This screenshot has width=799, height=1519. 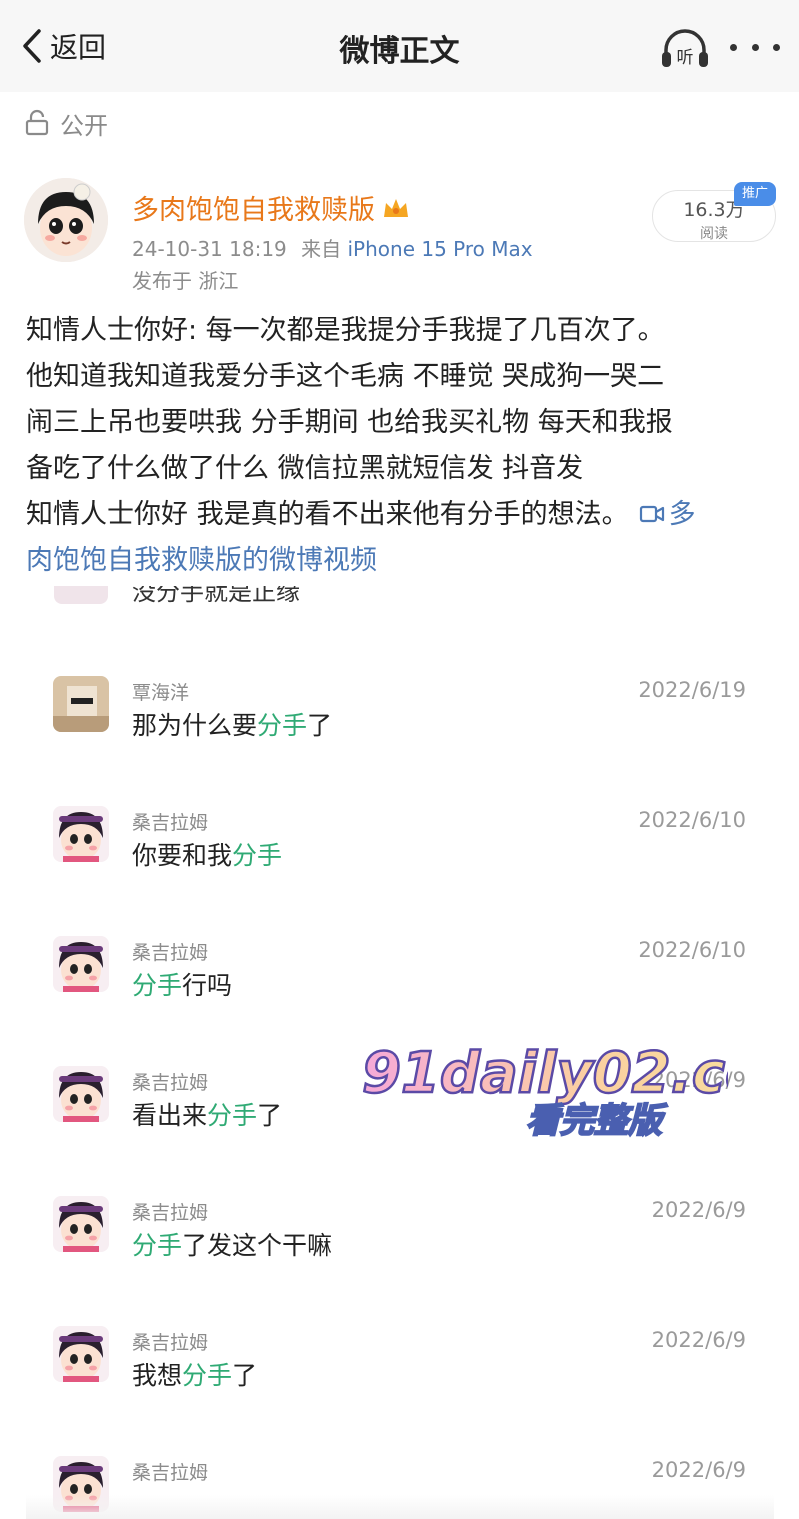 I want to click on bottom-fade, so click(x=400, y=1507).